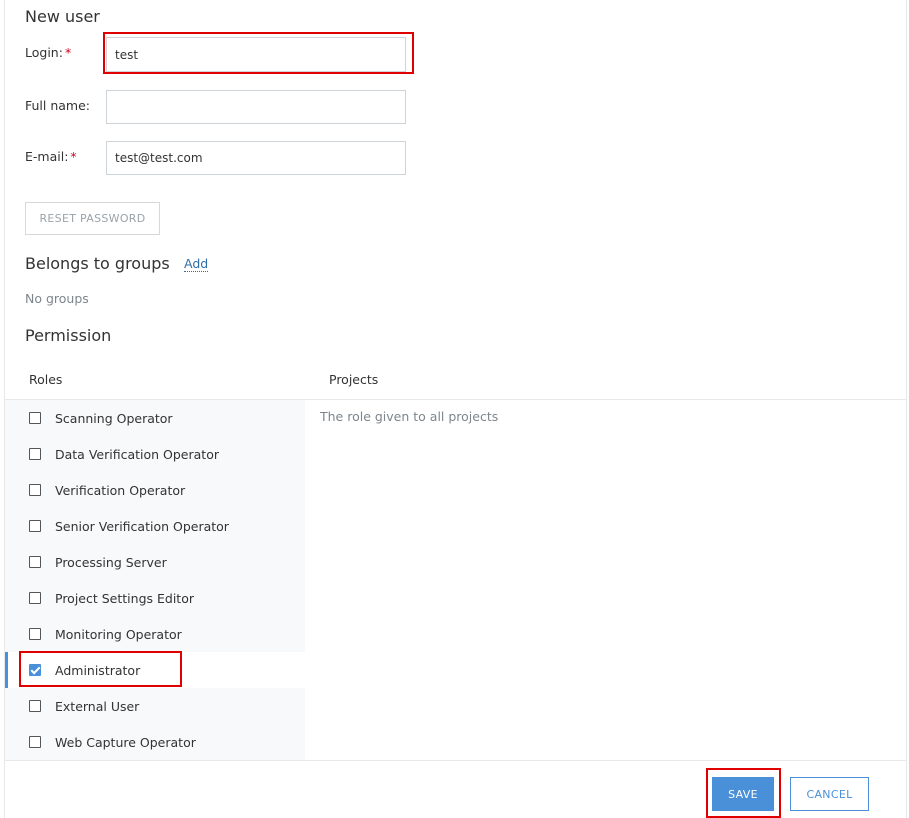  I want to click on role-label: Monitoring Operator, so click(118, 634).